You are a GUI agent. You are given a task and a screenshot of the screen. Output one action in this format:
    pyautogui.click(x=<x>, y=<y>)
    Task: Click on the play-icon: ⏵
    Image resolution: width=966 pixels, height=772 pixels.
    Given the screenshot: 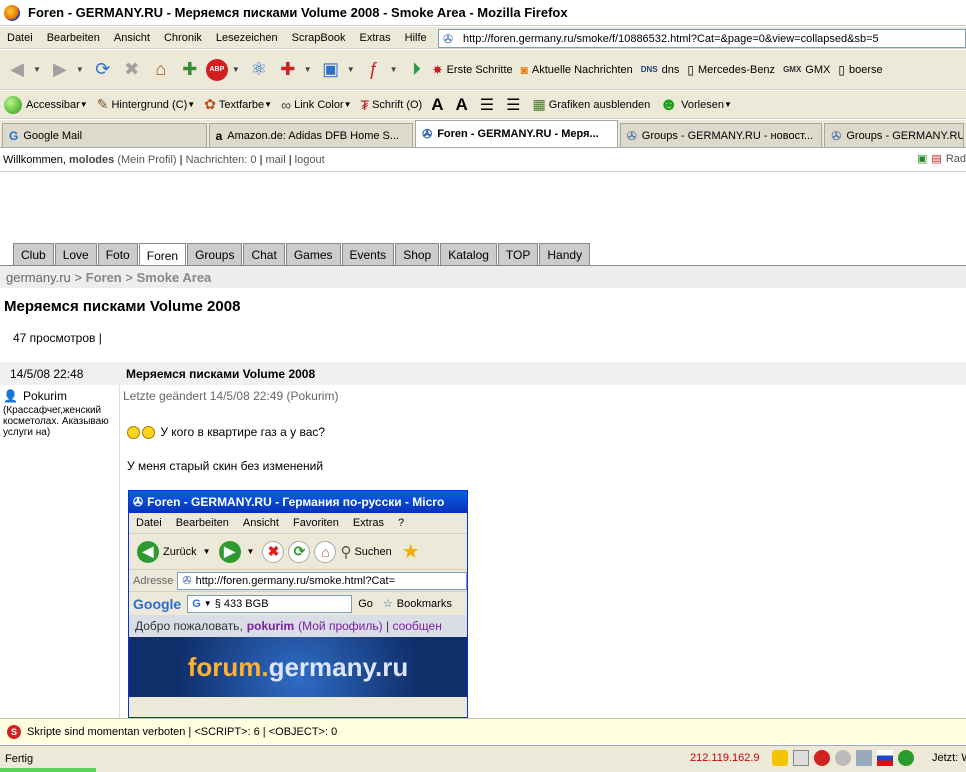 What is the action you would take?
    pyautogui.click(x=417, y=70)
    